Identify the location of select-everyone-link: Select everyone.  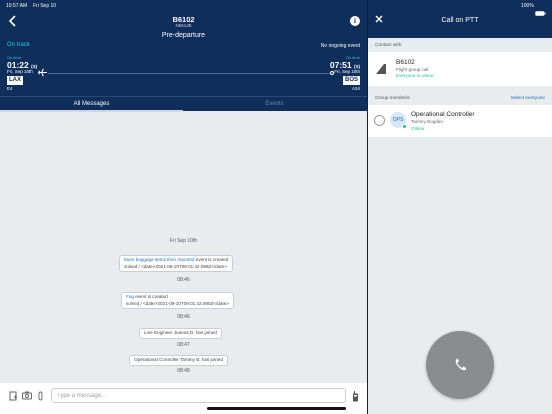
(528, 98).